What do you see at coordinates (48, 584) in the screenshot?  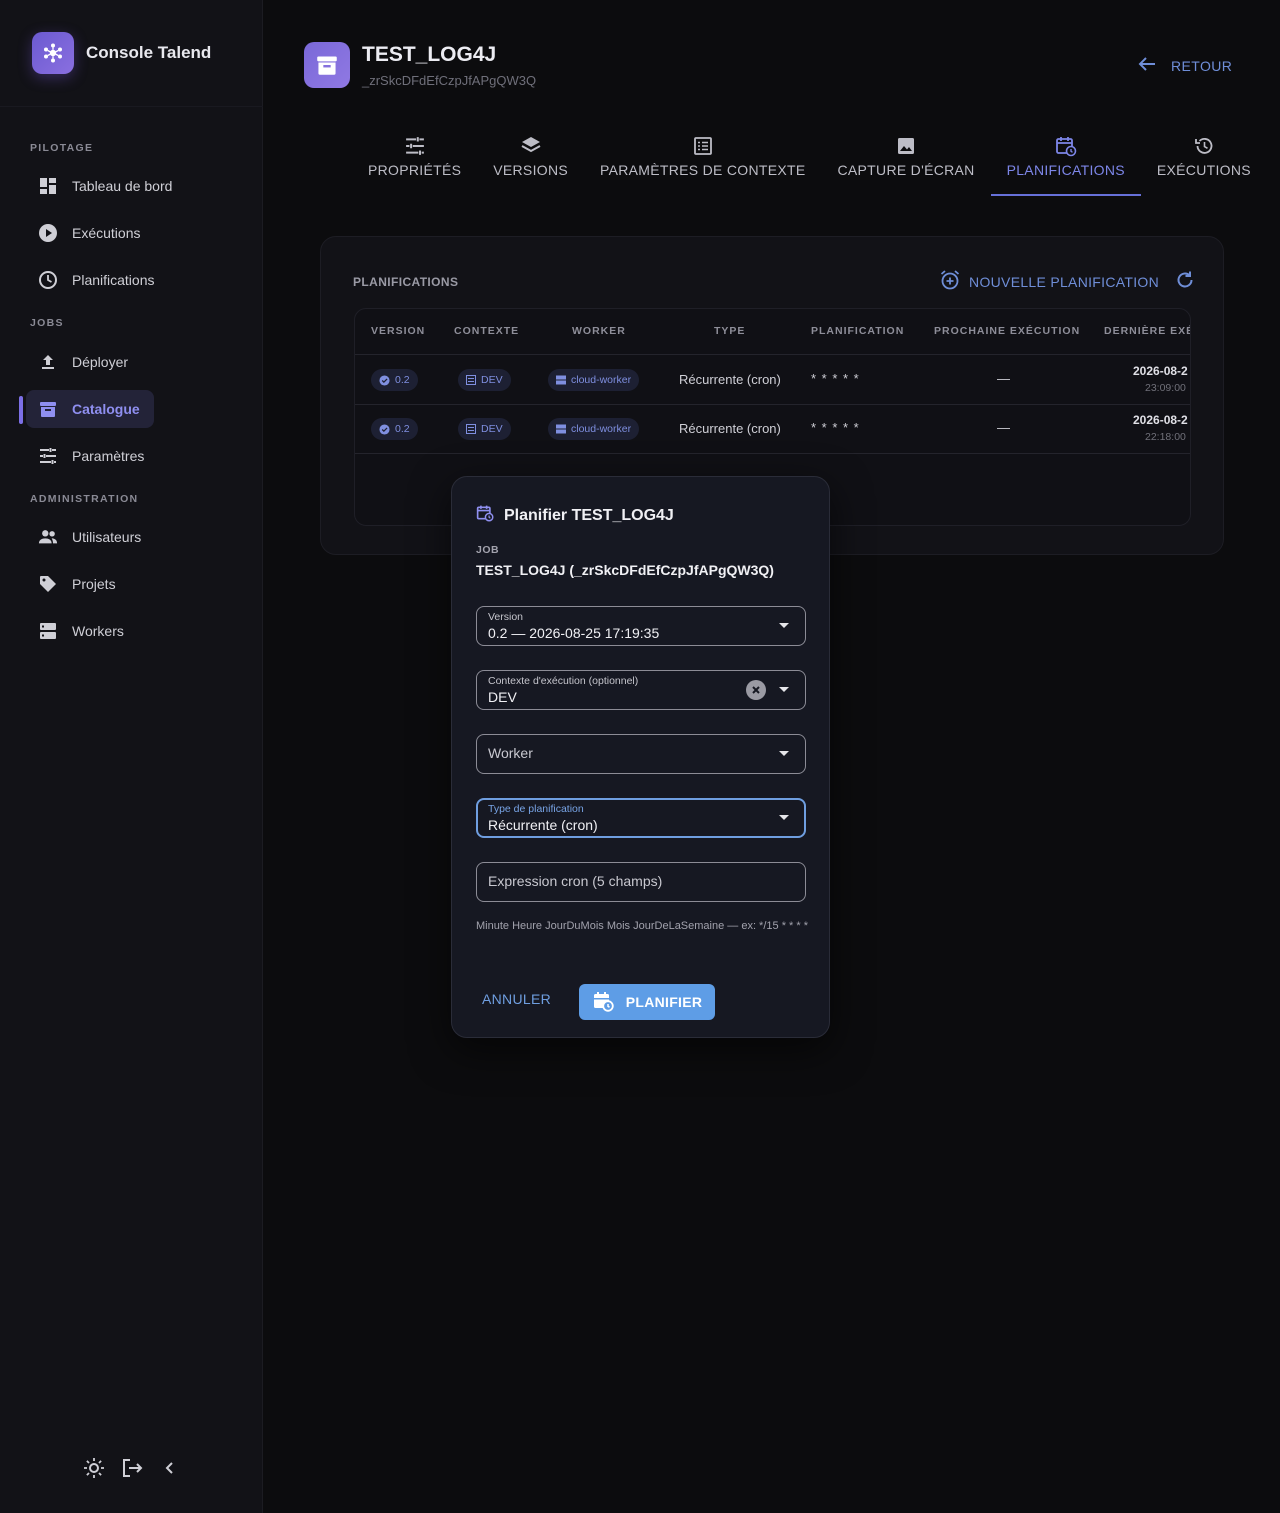 I see `tag-icon` at bounding box center [48, 584].